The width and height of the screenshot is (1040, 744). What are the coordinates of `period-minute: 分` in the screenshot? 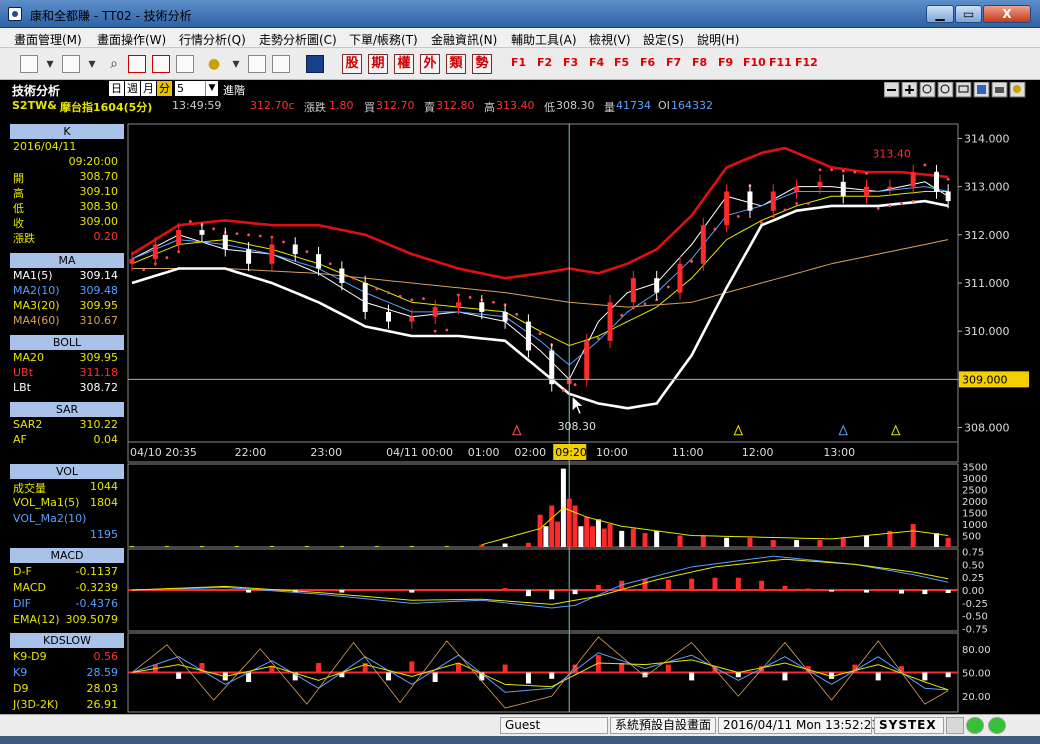 It's located at (164, 88).